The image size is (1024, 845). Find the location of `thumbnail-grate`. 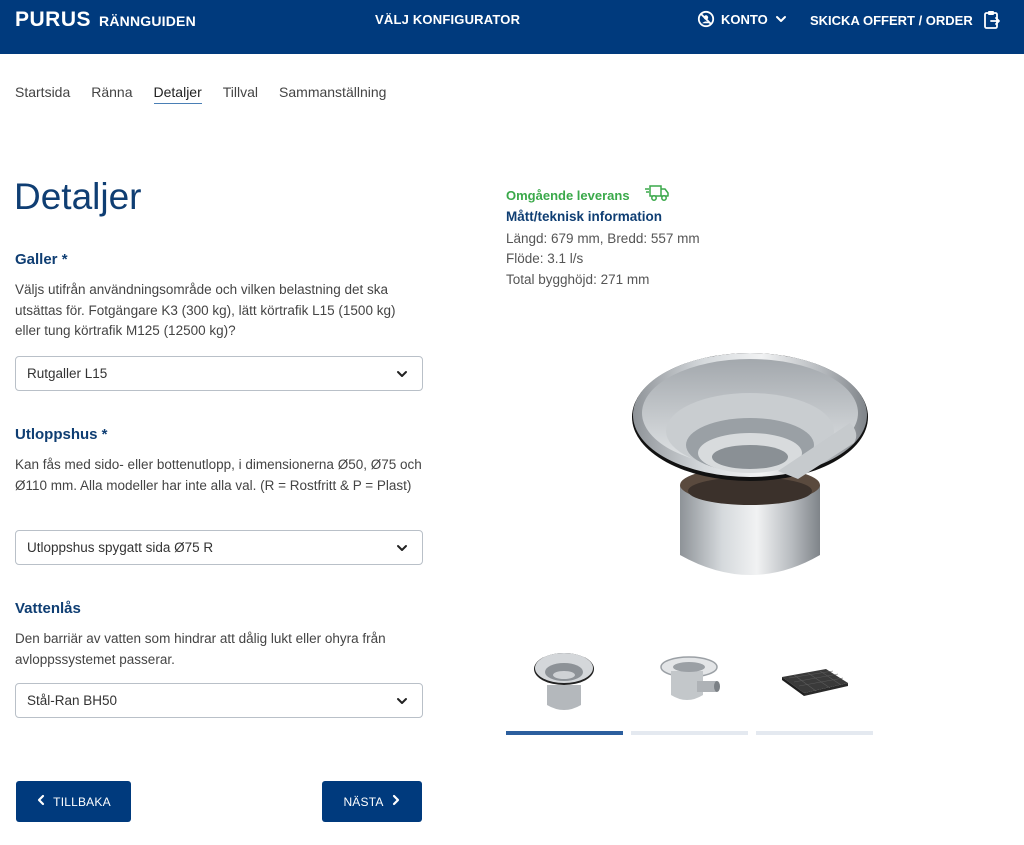

thumbnail-grate is located at coordinates (814, 691).